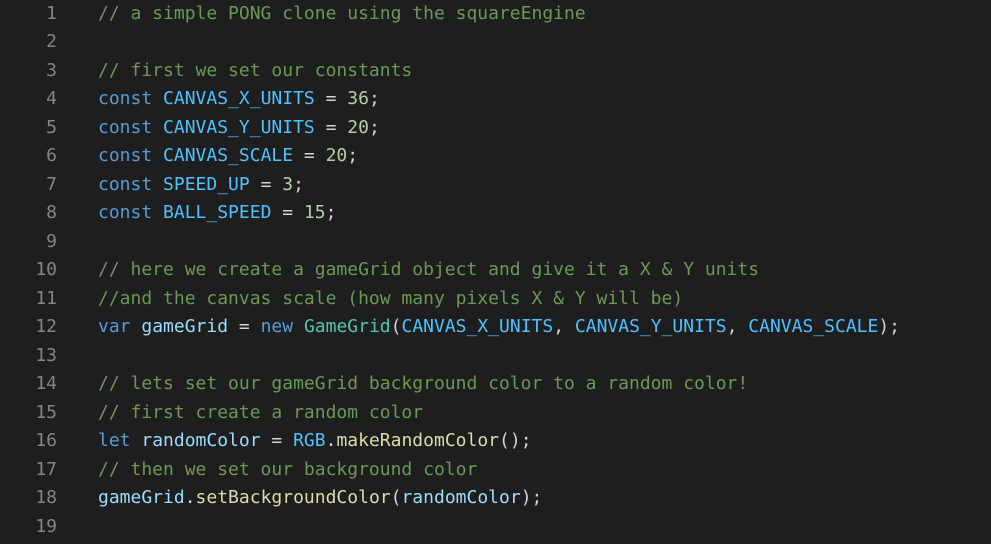 The image size is (991, 544). What do you see at coordinates (51, 127) in the screenshot?
I see `line-number: 5` at bounding box center [51, 127].